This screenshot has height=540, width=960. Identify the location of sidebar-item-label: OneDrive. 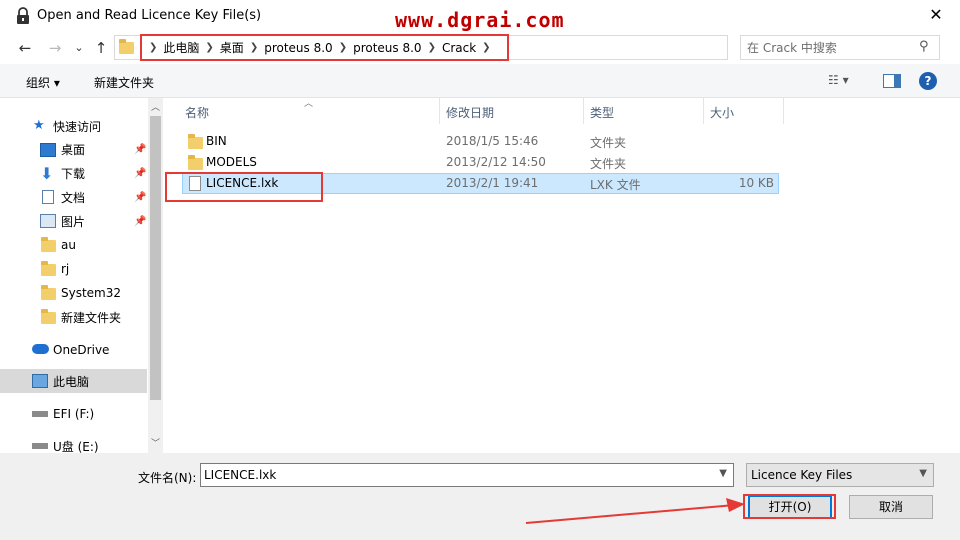
(81, 350).